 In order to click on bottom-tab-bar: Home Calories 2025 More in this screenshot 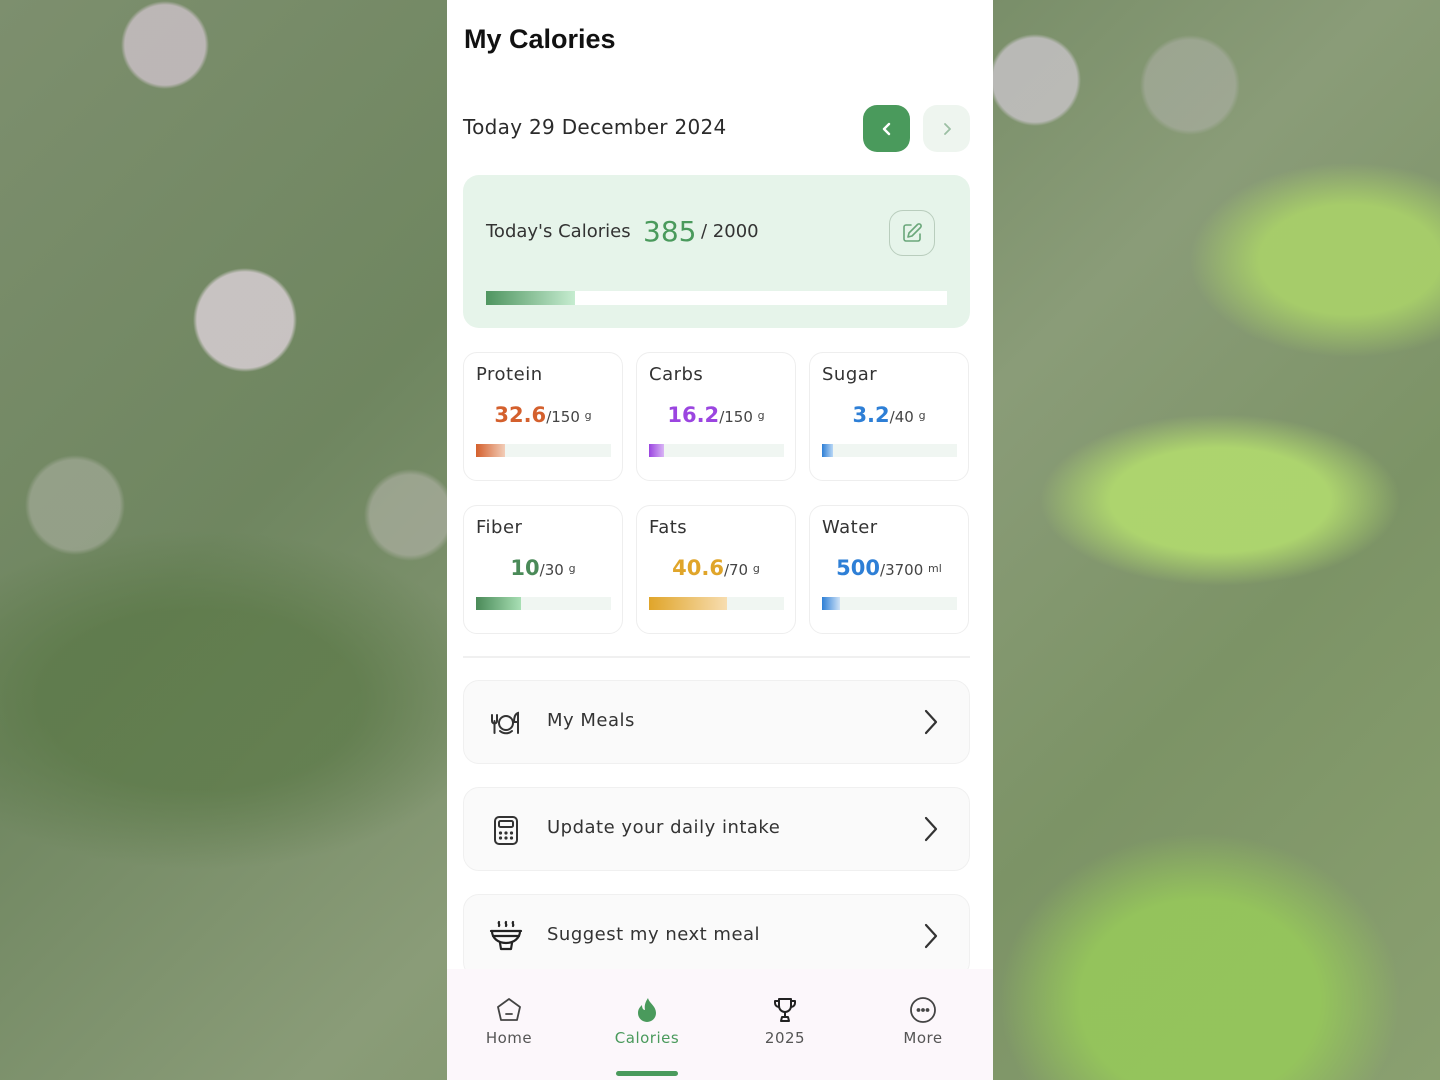, I will do `click(720, 1024)`.